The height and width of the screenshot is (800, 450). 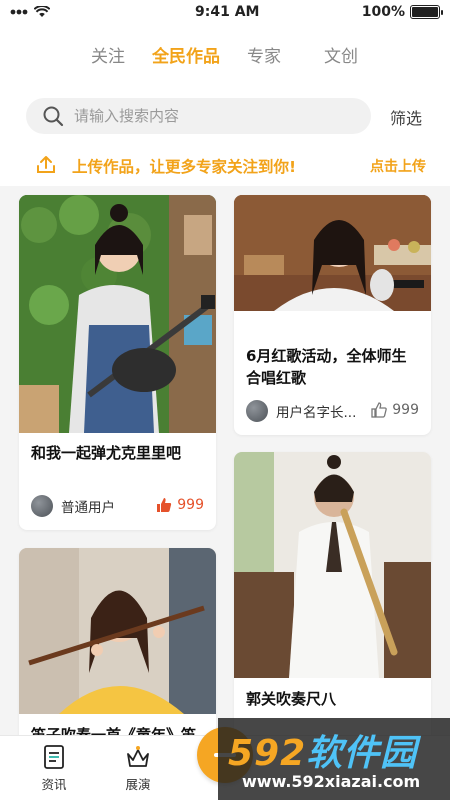 I want to click on watermark-url: www.592xiazai.com, so click(x=331, y=781).